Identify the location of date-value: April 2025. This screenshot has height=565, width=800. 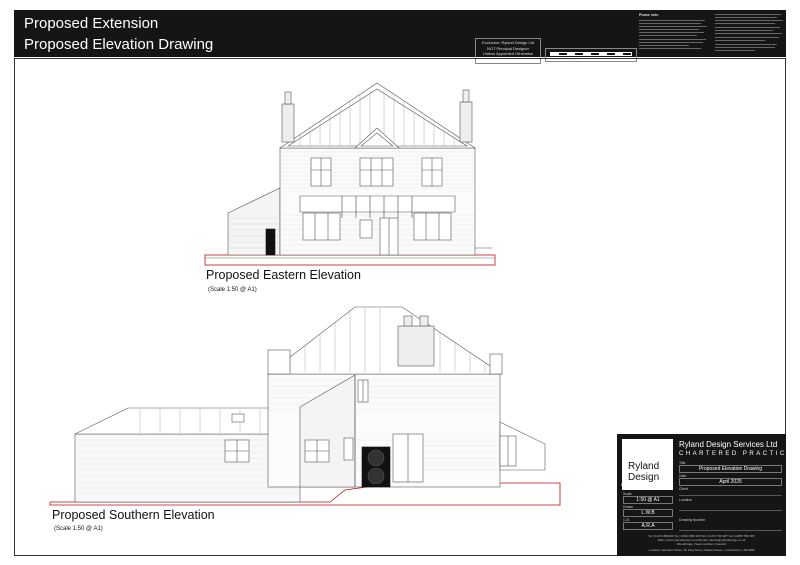
(730, 482).